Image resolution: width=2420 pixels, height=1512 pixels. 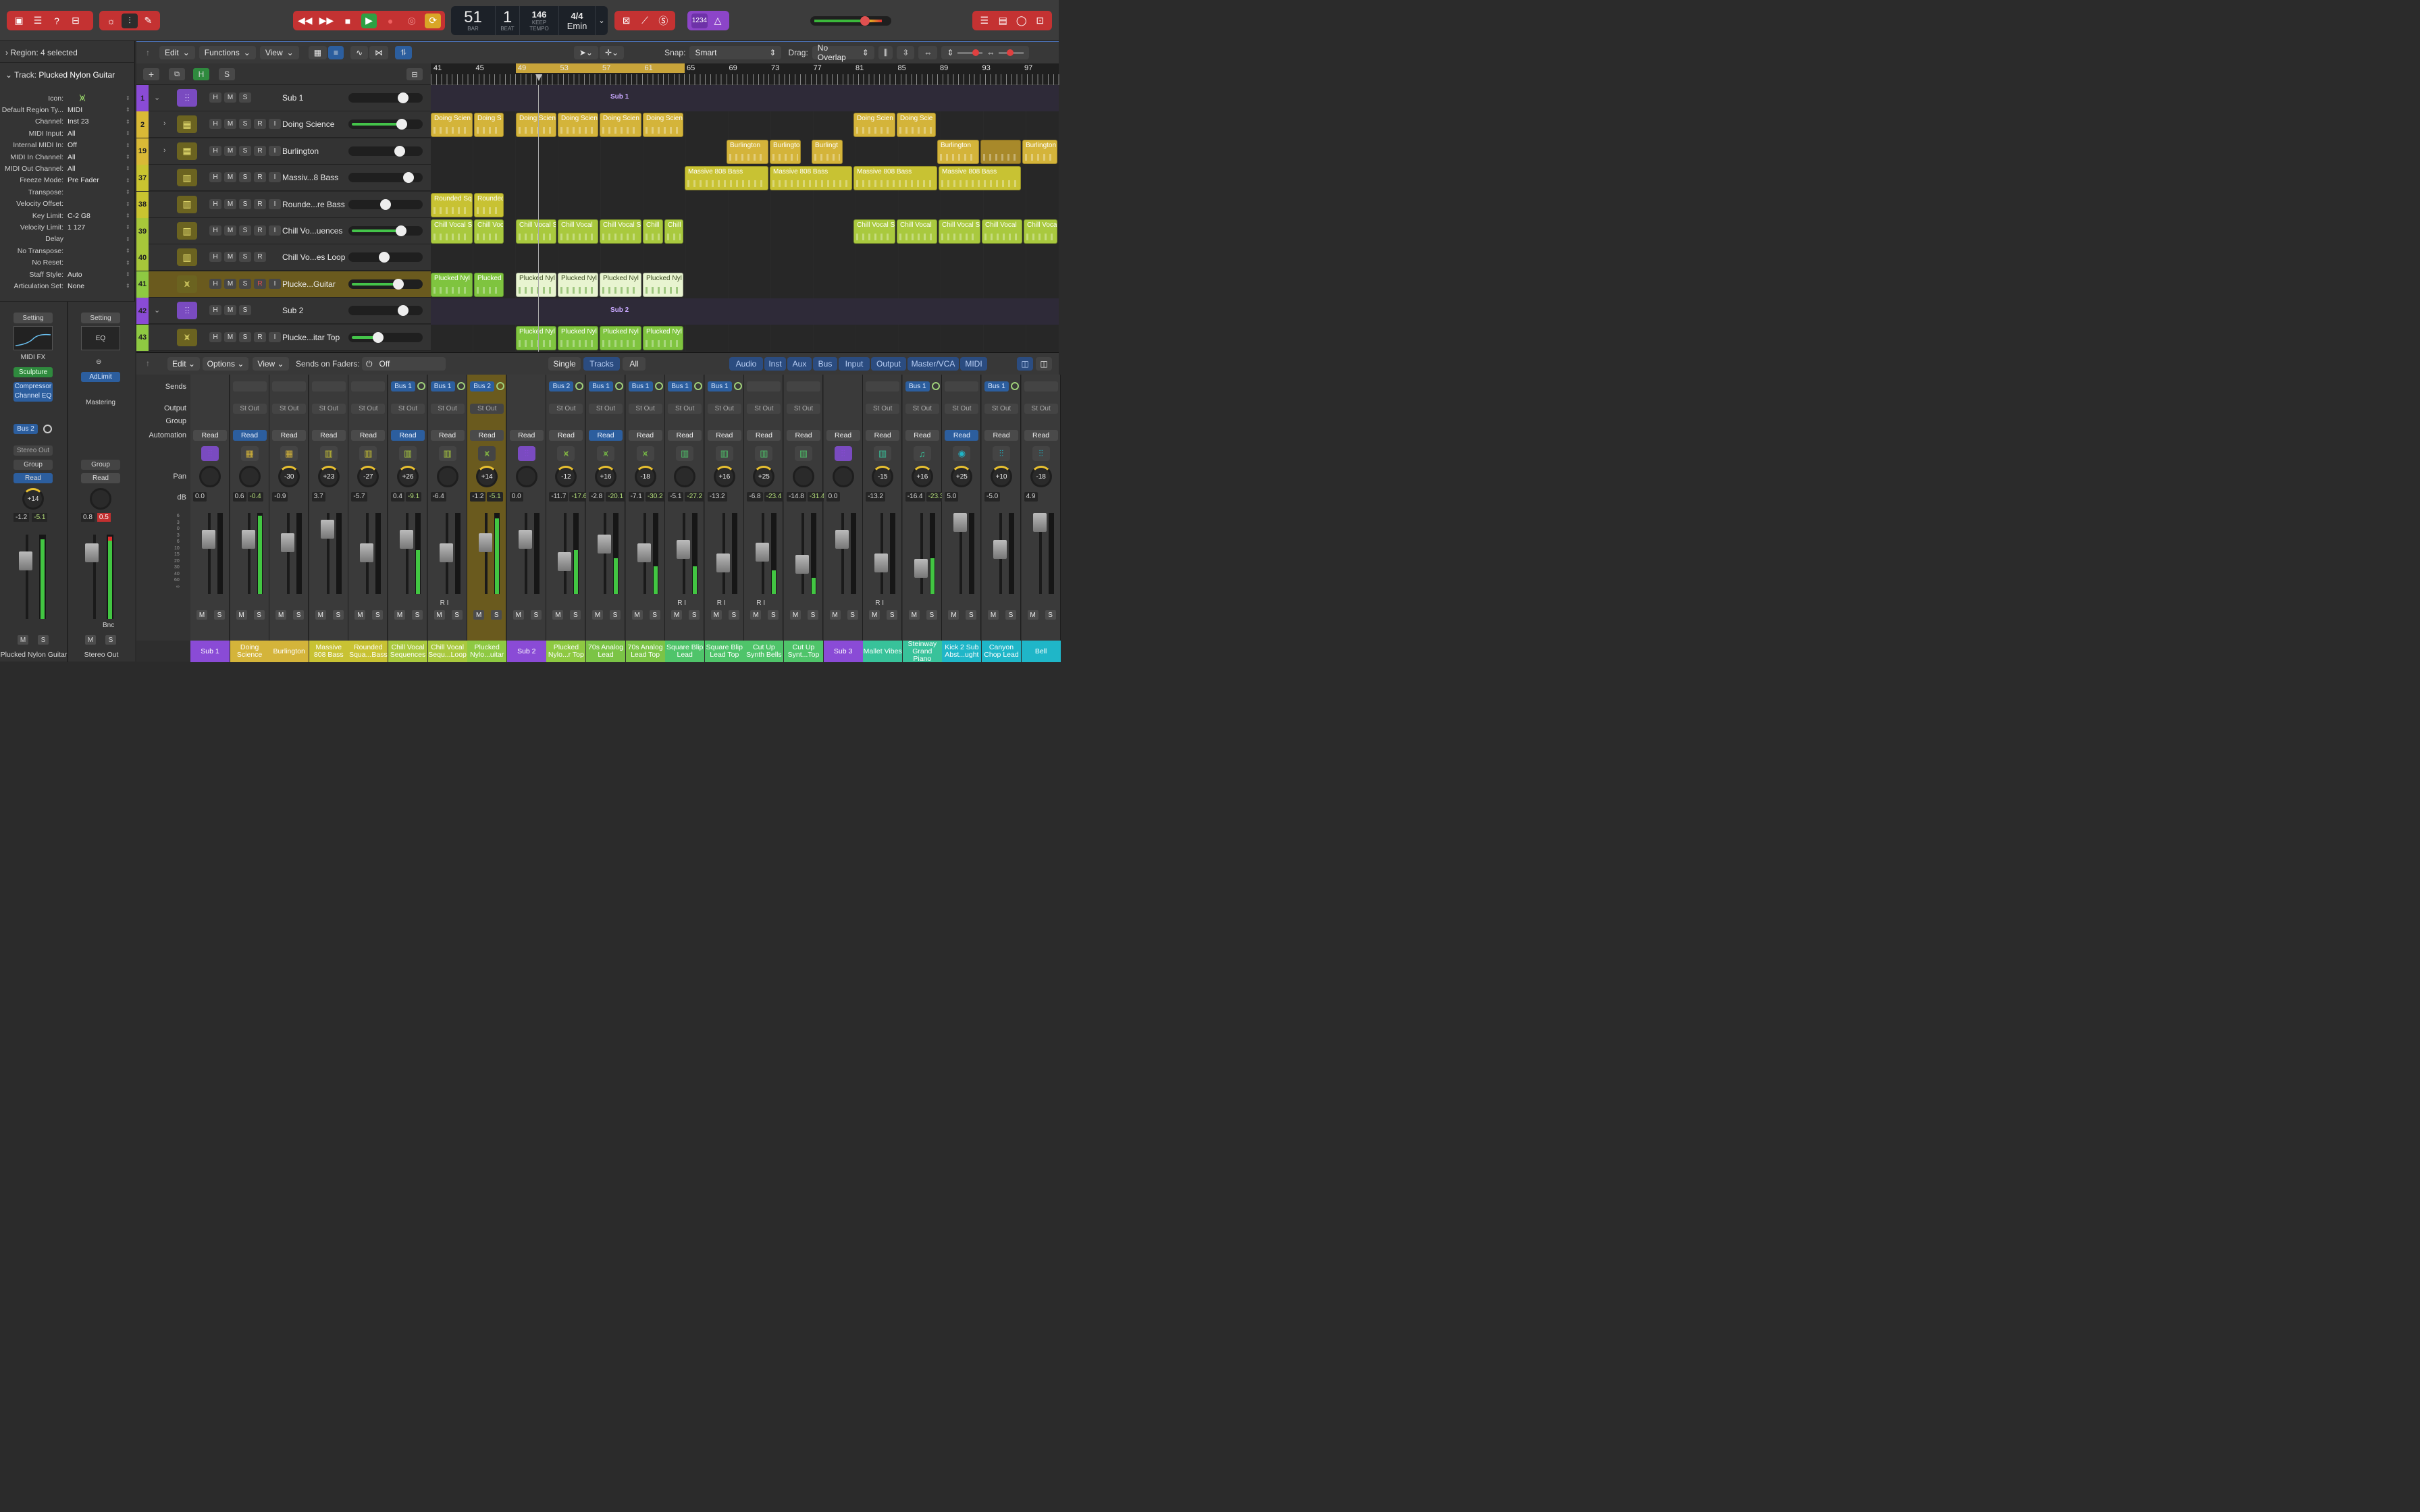 I want to click on pan-knob: -12, so click(x=566, y=476).